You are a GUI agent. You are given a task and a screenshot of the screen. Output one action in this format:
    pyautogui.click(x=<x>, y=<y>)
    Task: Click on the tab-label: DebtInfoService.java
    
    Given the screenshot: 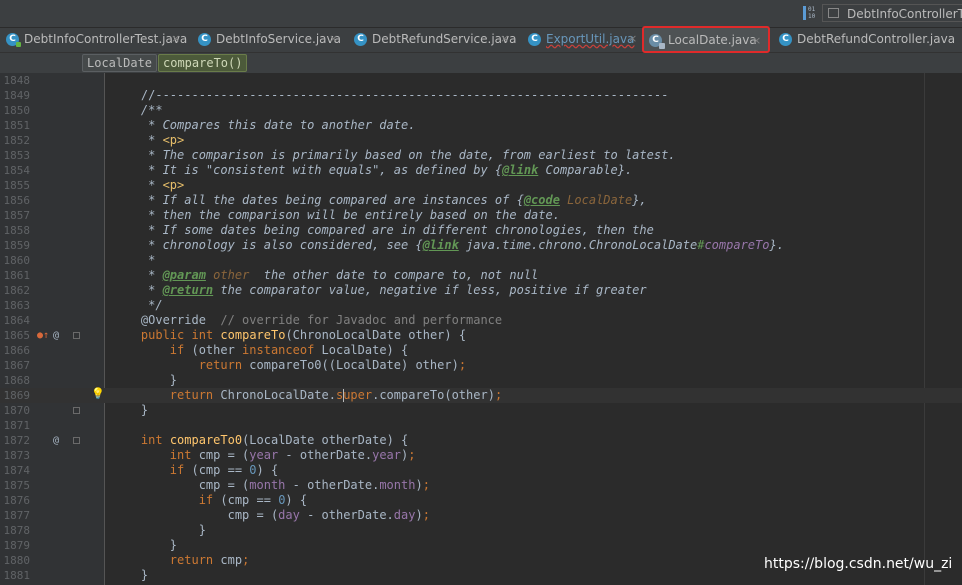 What is the action you would take?
    pyautogui.click(x=278, y=39)
    